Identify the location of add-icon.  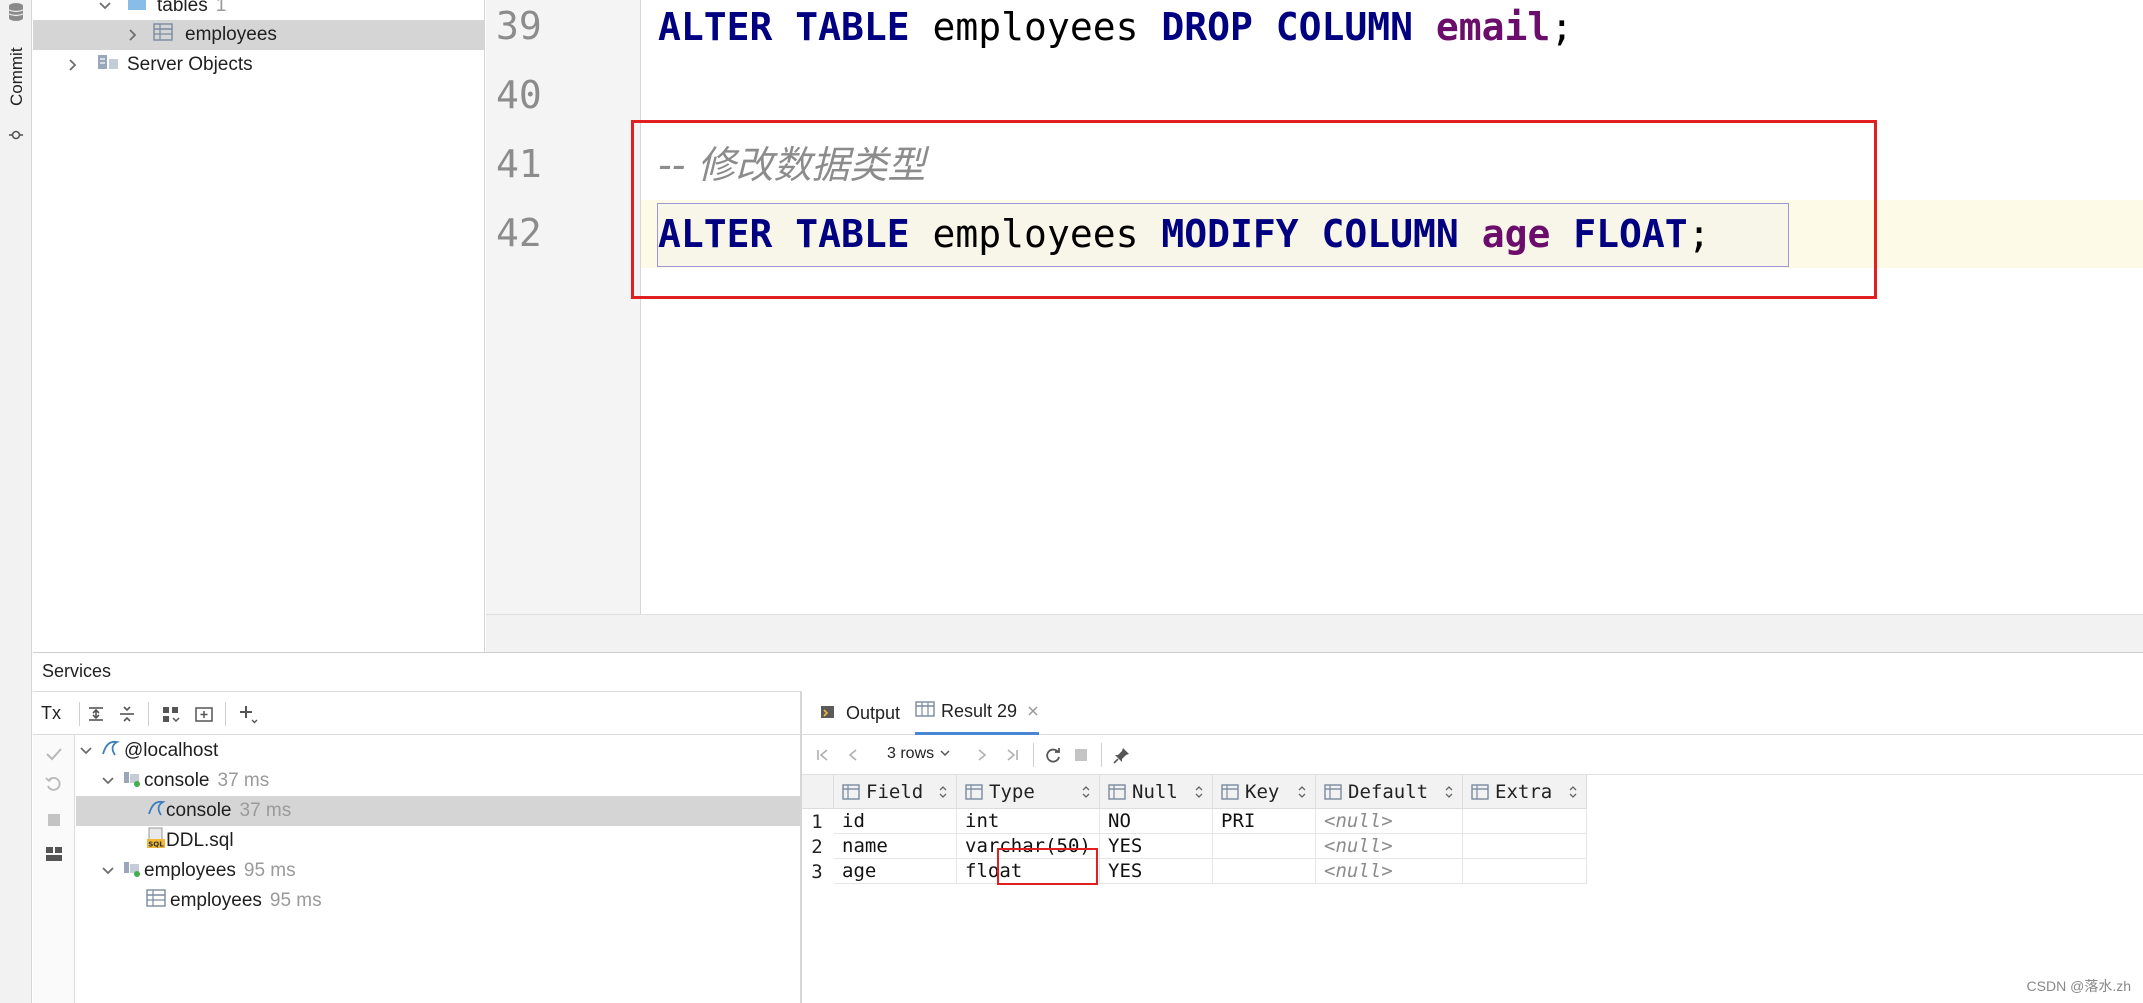
(248, 714).